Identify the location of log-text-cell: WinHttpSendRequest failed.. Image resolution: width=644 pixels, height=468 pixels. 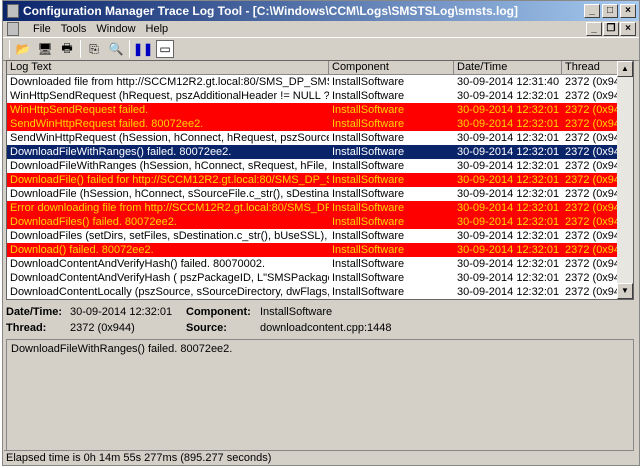
(79, 110).